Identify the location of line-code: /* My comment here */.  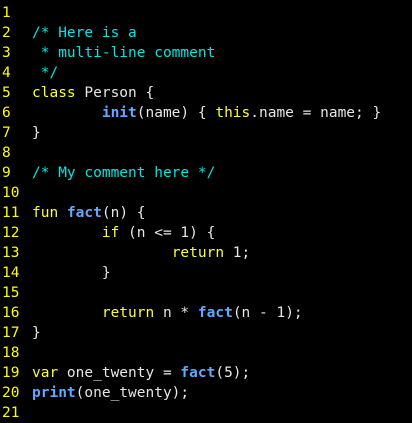
(222, 173).